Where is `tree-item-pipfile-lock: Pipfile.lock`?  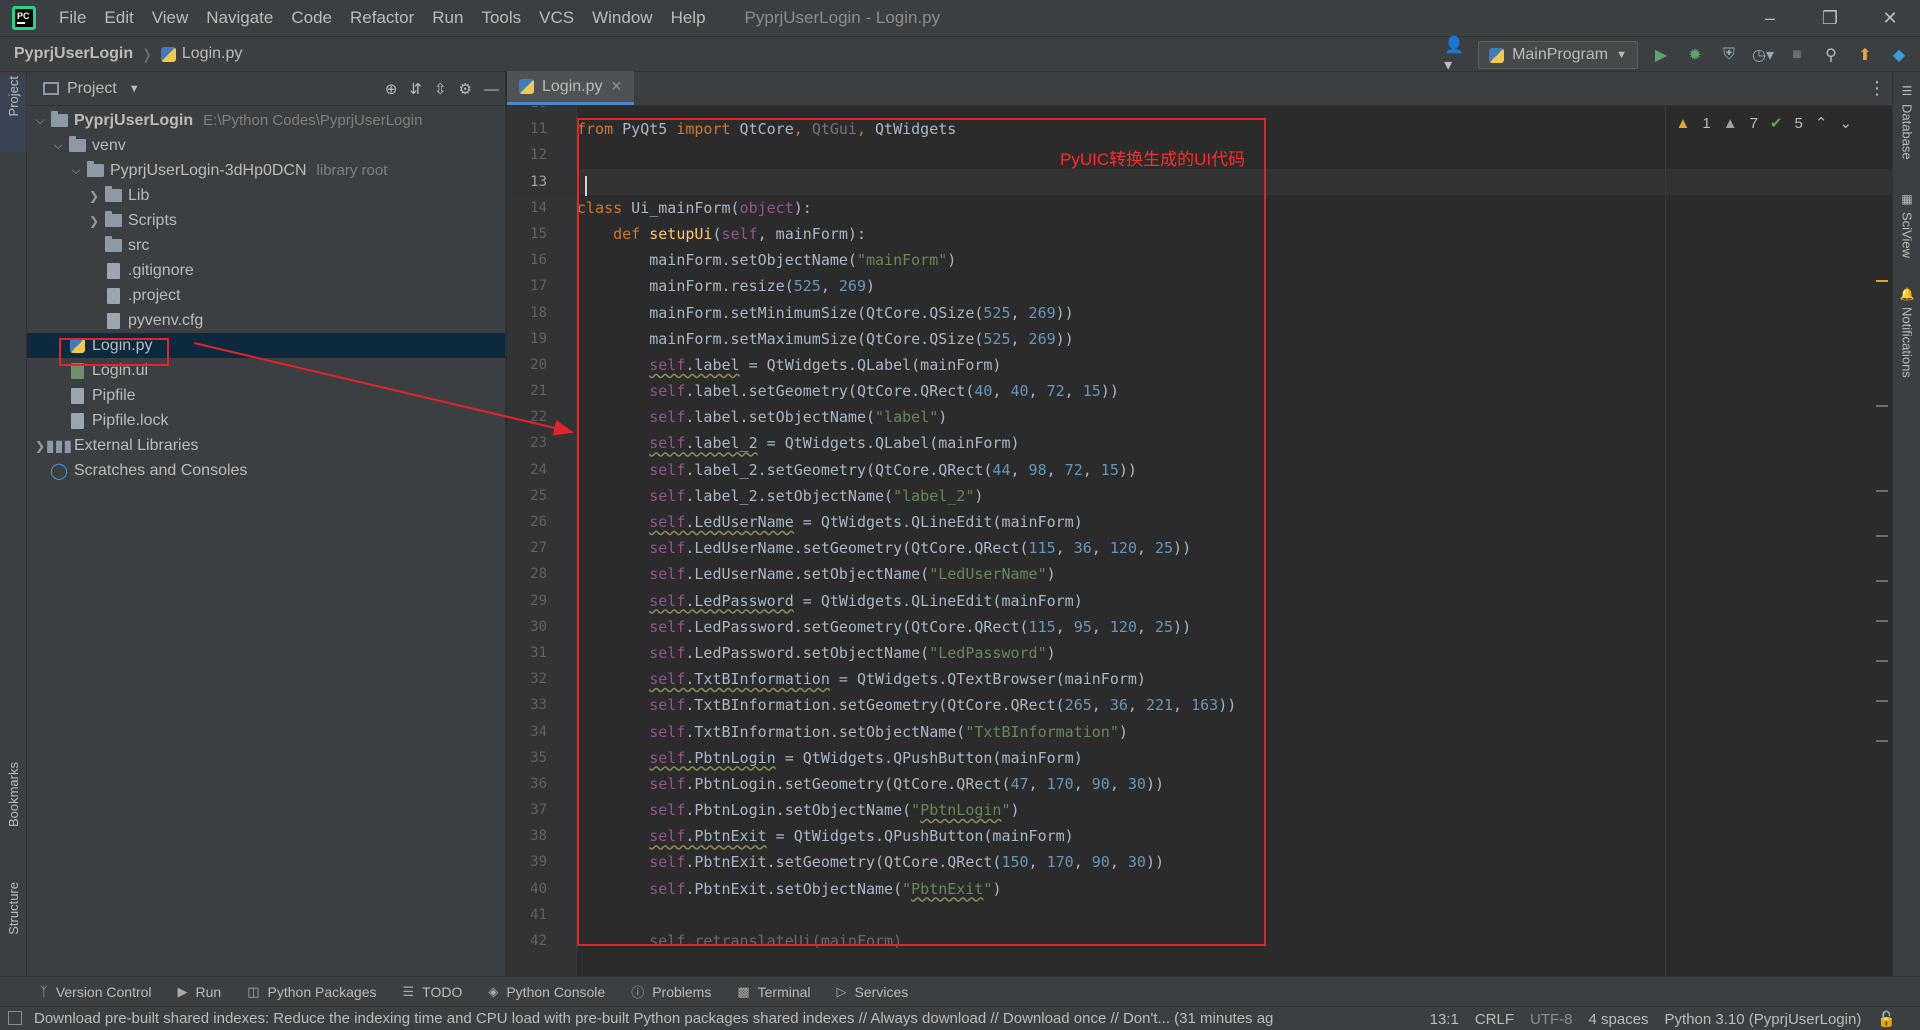 tree-item-pipfile-lock: Pipfile.lock is located at coordinates (266, 420).